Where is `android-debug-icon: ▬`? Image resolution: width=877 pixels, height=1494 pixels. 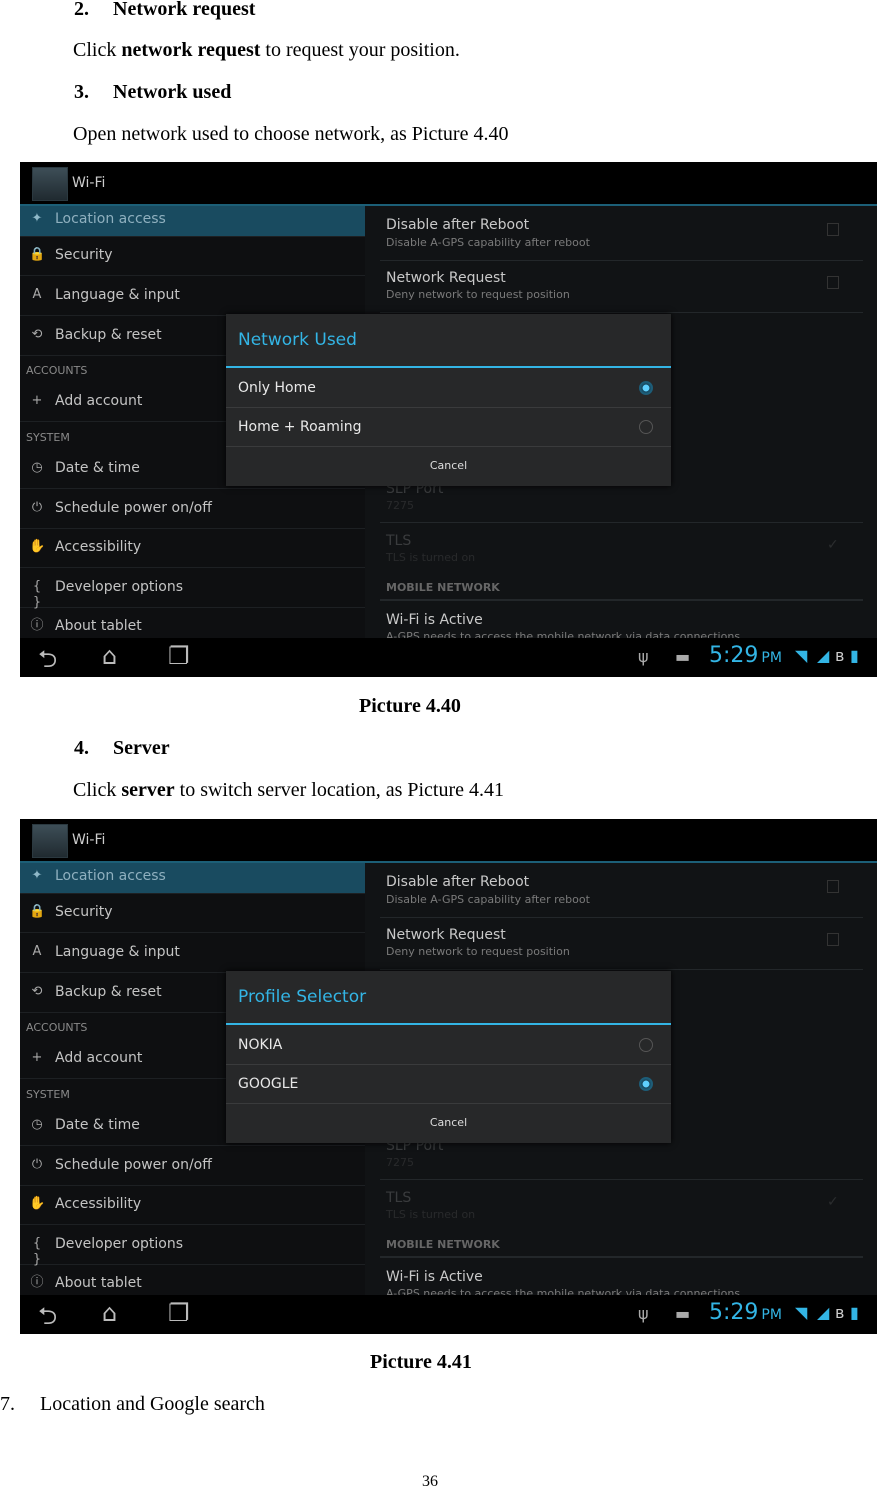
android-debug-icon: ▬ is located at coordinates (683, 656).